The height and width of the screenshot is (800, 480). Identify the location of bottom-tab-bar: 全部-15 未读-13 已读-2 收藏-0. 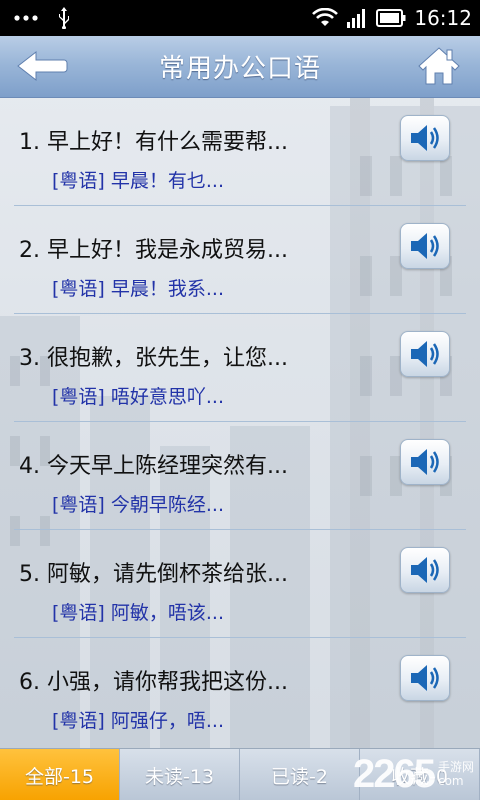
(240, 774).